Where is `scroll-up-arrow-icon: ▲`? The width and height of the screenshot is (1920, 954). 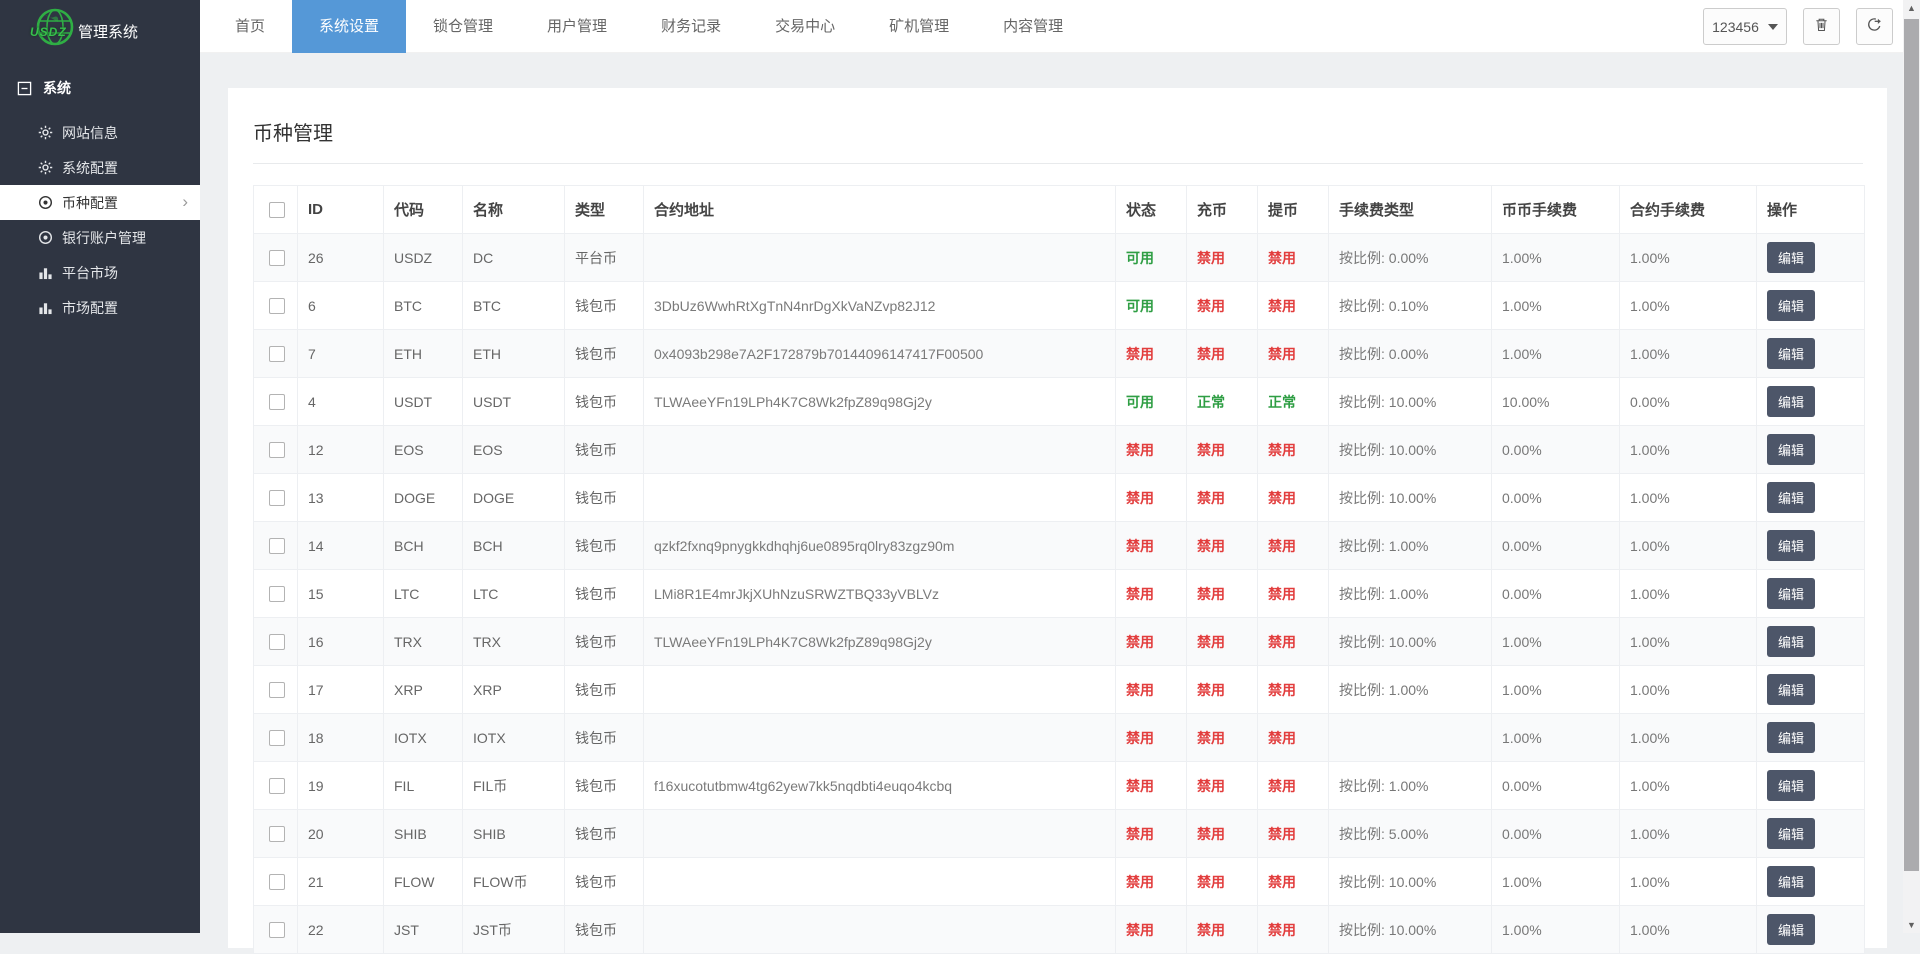
scroll-up-arrow-icon: ▲ is located at coordinates (1911, 8).